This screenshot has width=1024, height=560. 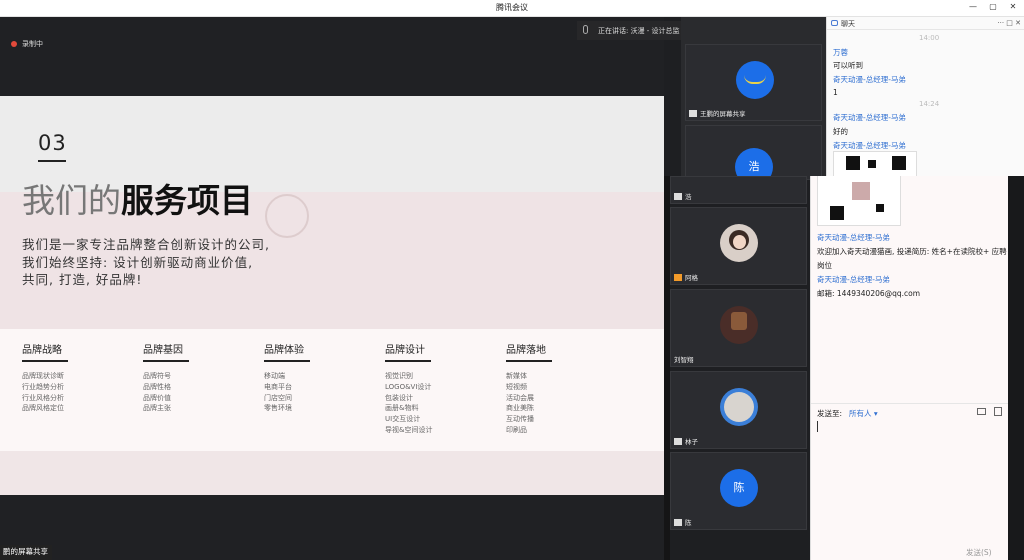 I want to click on window-title: 腾讯会议, so click(x=512, y=7).